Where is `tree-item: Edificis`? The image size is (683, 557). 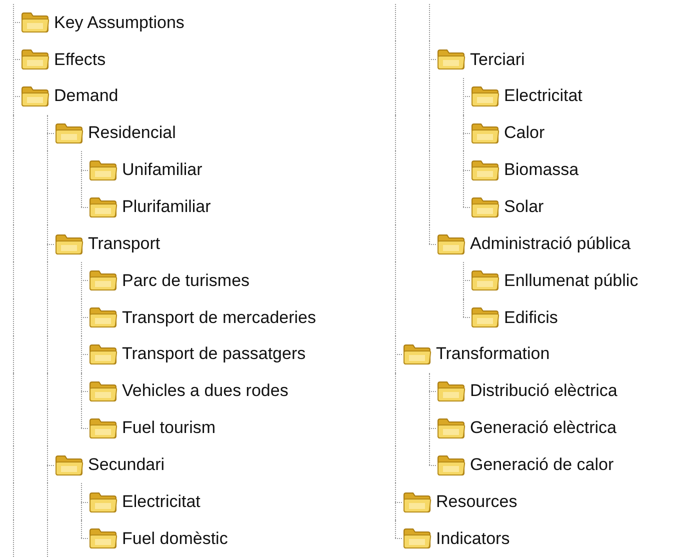 tree-item: Edificis is located at coordinates (531, 317).